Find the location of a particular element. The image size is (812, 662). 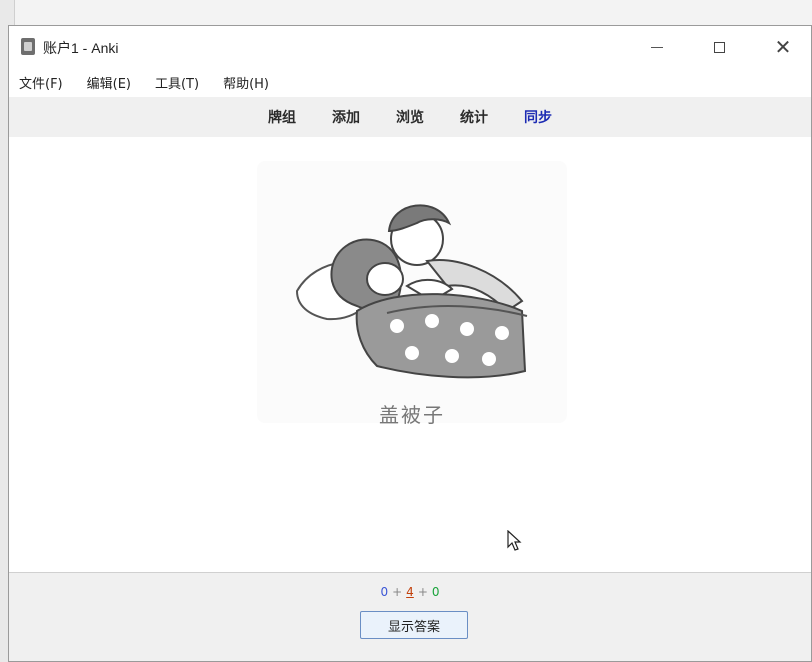

review-count: 0 is located at coordinates (435, 592).